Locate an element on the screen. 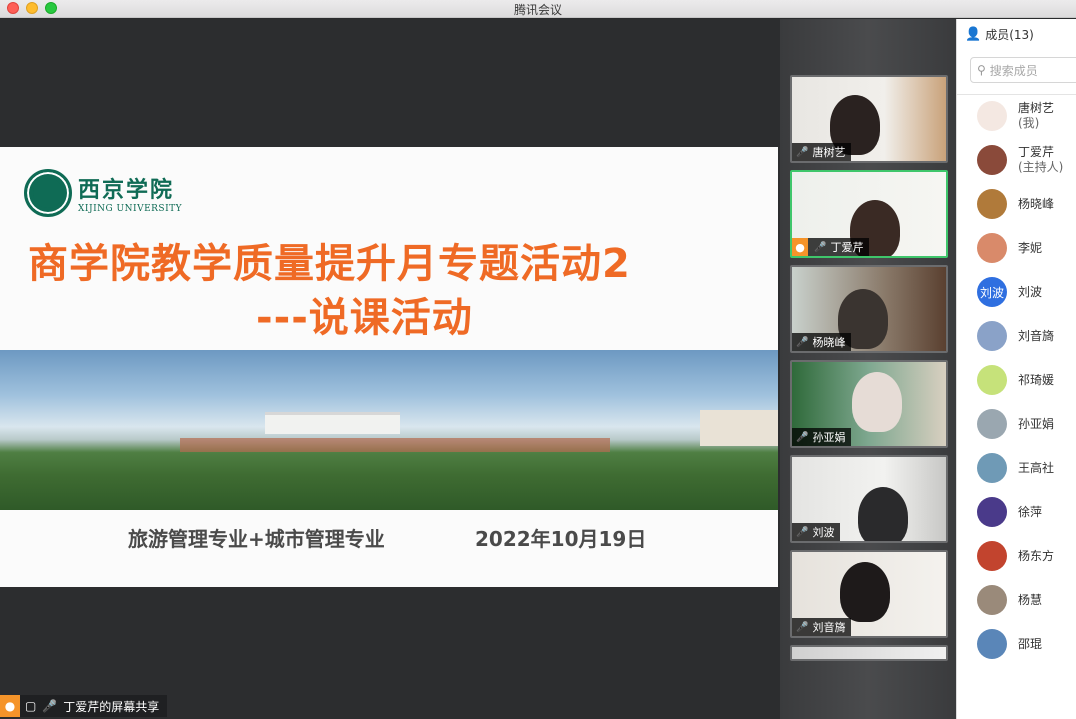 The width and height of the screenshot is (1076, 719). member-list-item: 杨慧 is located at coordinates (1009, 600).